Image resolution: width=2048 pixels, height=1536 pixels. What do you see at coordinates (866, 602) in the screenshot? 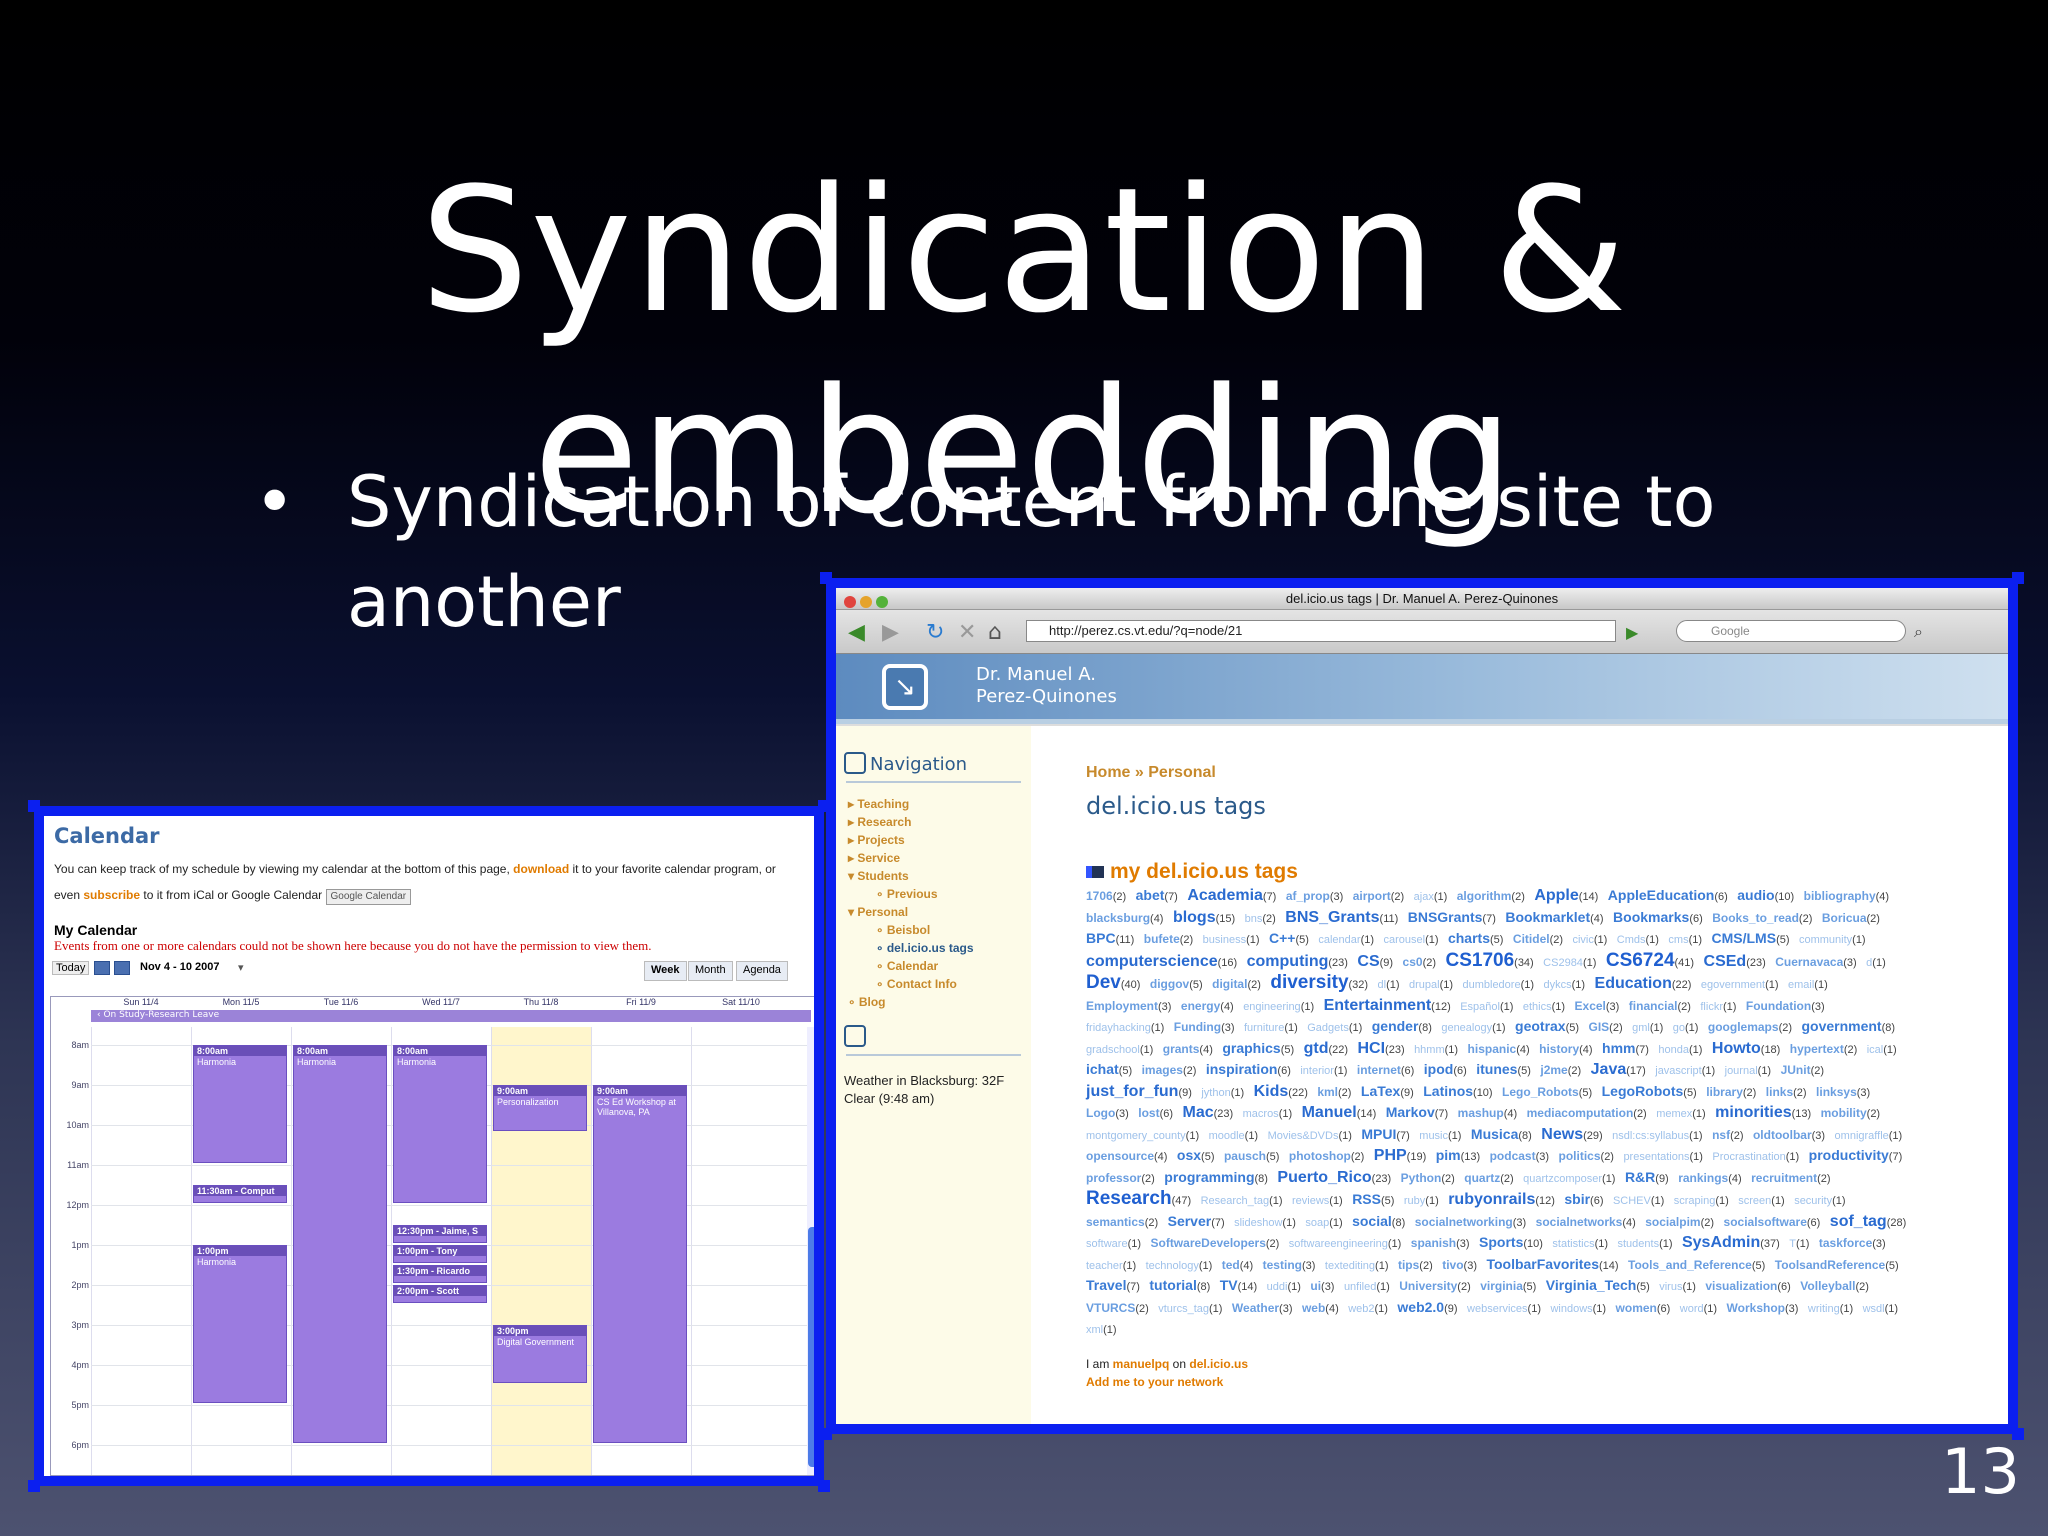
I see `minimize-icon` at bounding box center [866, 602].